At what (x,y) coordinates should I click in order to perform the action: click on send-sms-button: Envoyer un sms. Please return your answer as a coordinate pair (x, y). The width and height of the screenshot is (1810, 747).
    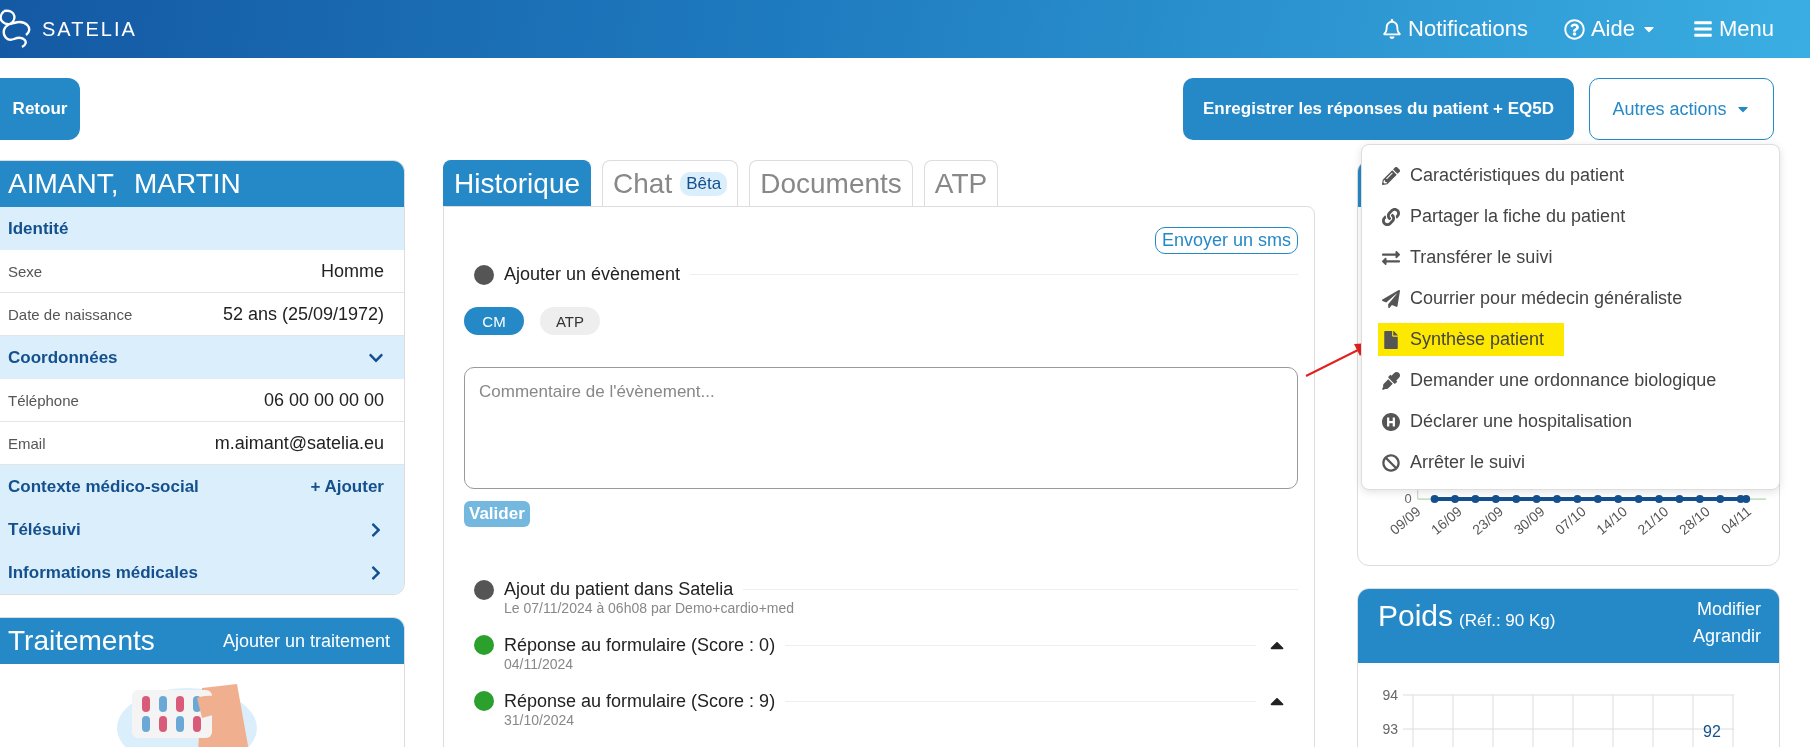
    Looking at the image, I should click on (1226, 240).